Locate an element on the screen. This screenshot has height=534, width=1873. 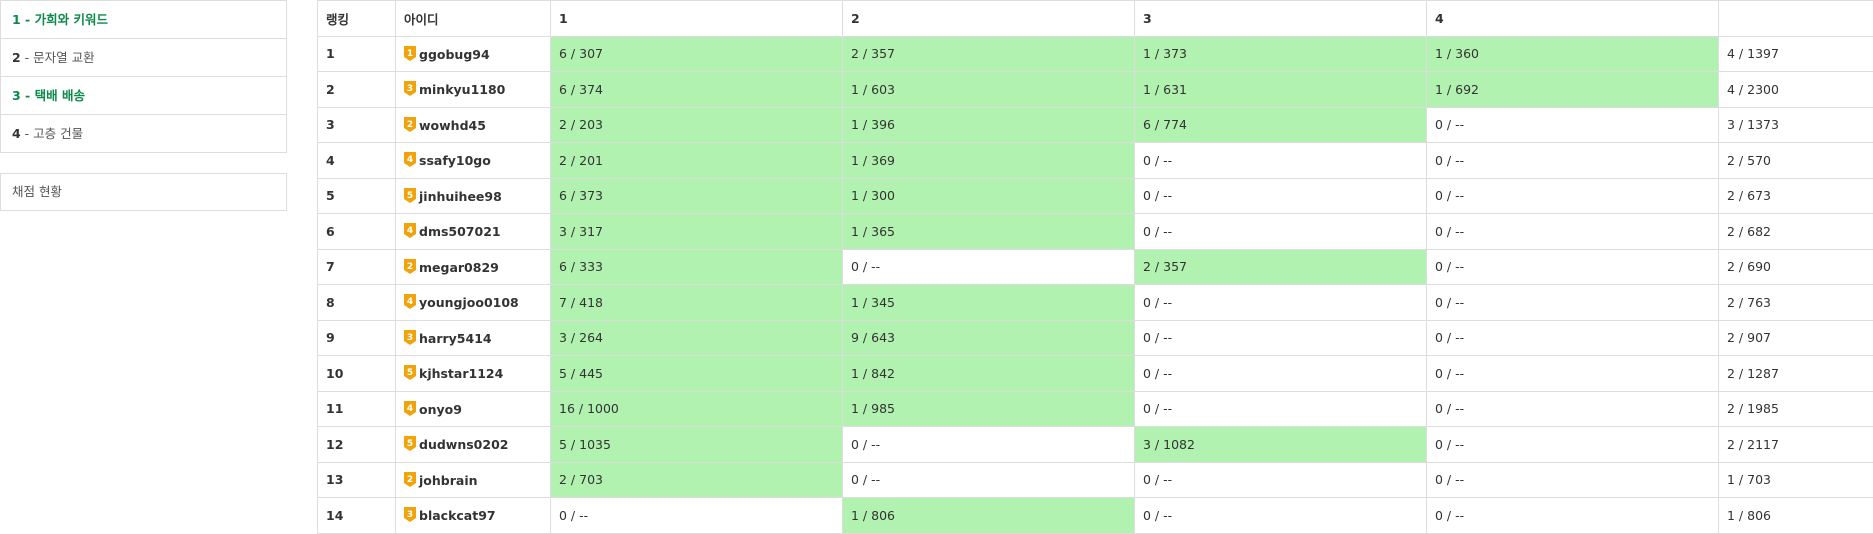
user-cell: 2 megar0829 is located at coordinates (473, 266).